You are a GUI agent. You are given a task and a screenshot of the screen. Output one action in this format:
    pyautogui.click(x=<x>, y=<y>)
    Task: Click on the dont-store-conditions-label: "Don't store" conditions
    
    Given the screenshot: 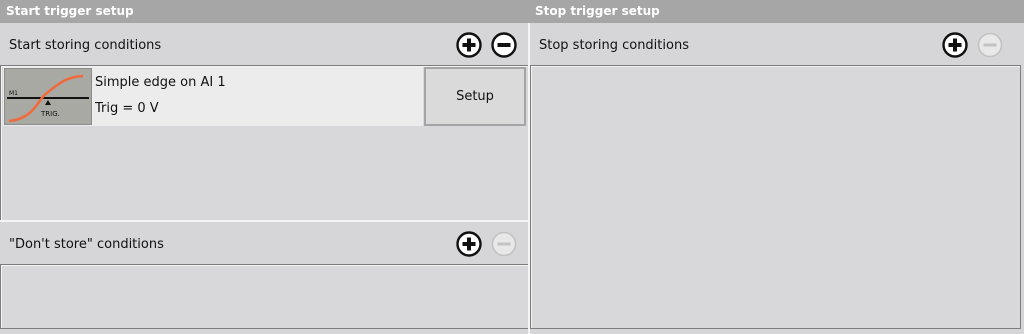 What is the action you would take?
    pyautogui.click(x=86, y=244)
    